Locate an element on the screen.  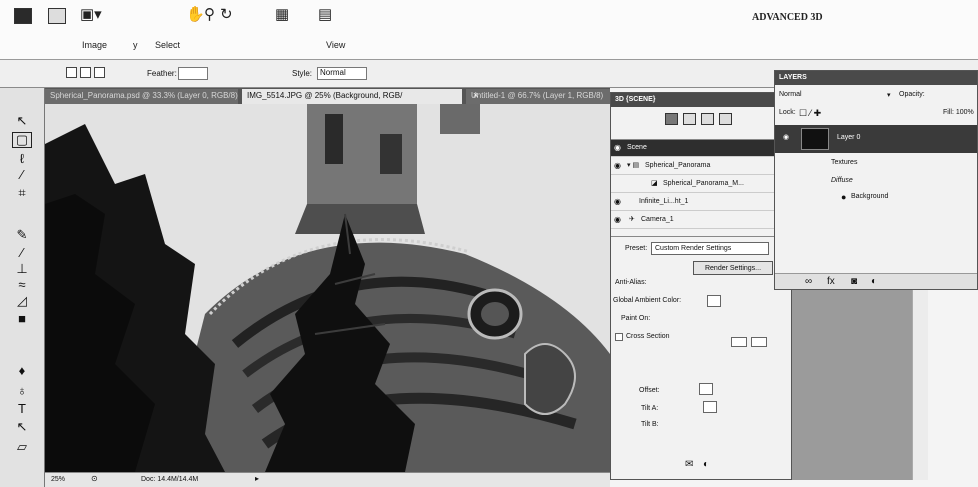
scene-row-scene: ◉ Scene is located at coordinates (701, 148).